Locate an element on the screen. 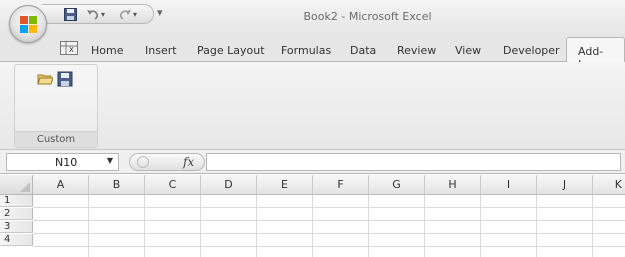 This screenshot has height=257, width=625. column-header-k: K is located at coordinates (609, 185).